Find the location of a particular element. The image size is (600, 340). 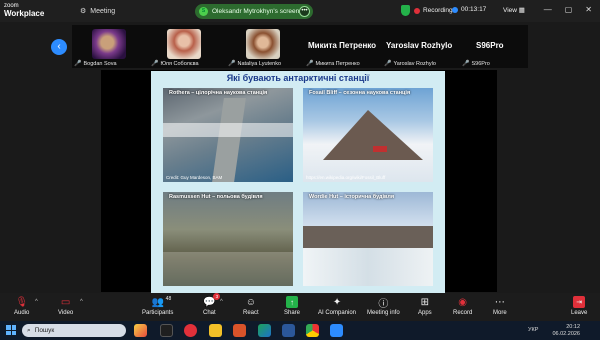

windows-taskbar: ⌕ Пошук УКР 20:12 06.02.2026 is located at coordinates (300, 330).